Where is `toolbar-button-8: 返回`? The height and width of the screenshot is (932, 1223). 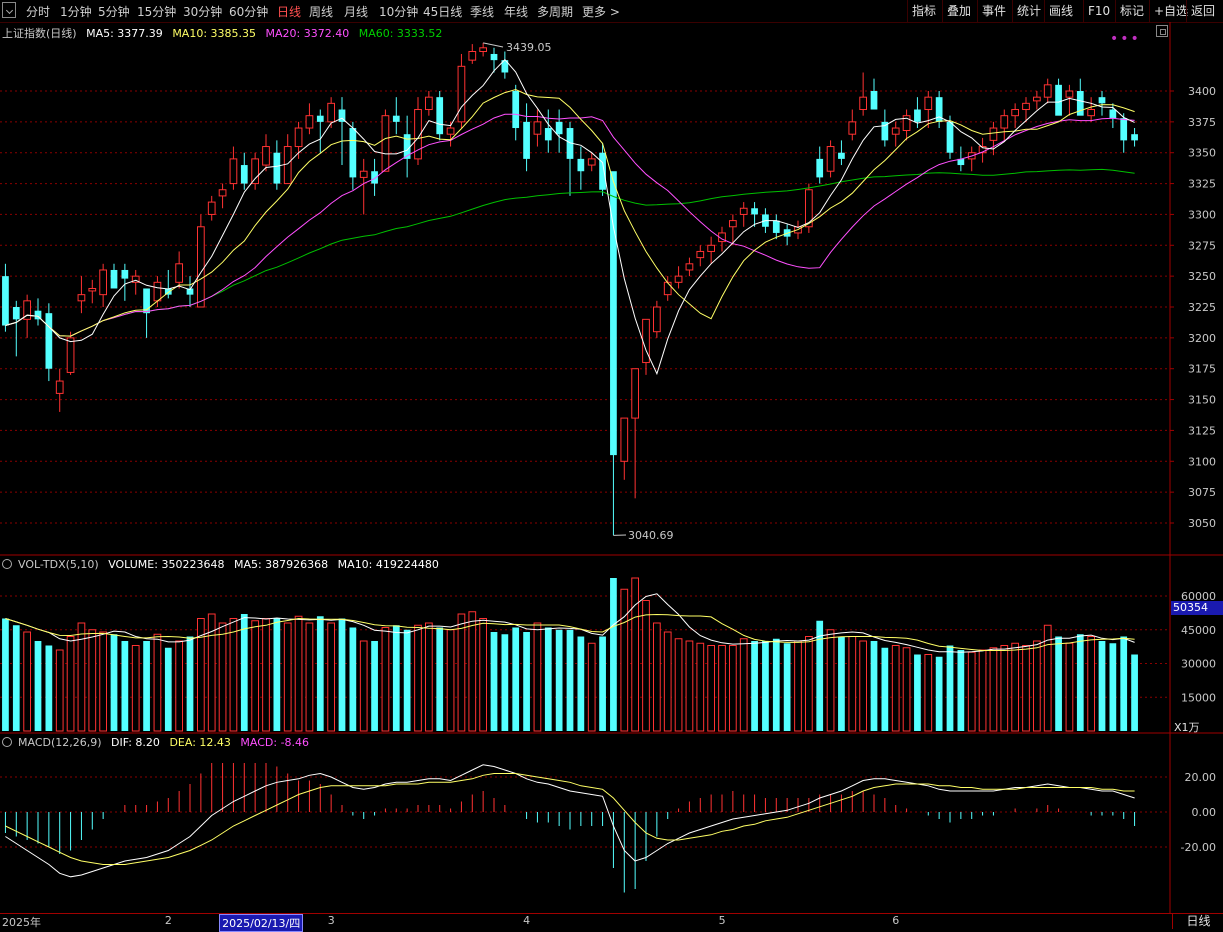 toolbar-button-8: 返回 is located at coordinates (1202, 11).